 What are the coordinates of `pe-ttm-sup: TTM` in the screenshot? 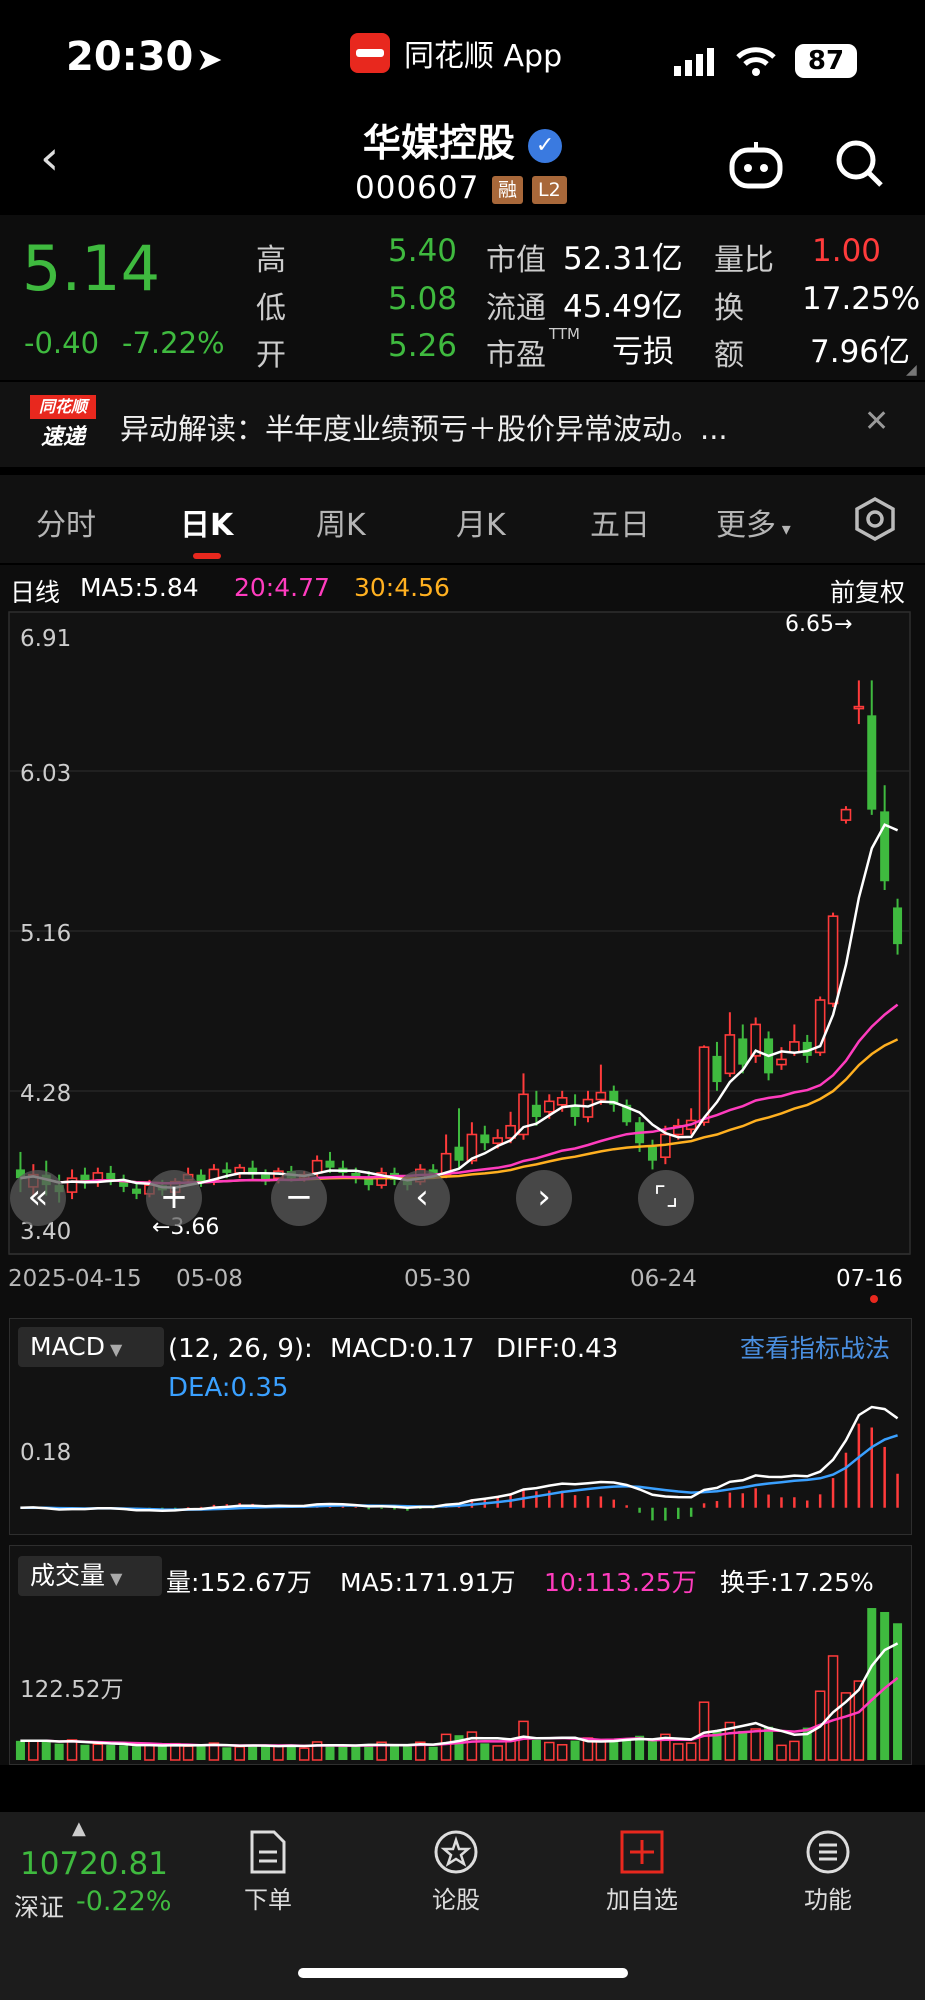 It's located at (565, 334).